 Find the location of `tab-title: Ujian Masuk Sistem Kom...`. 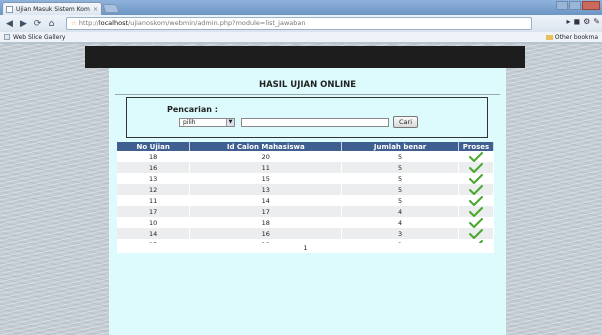

tab-title: Ujian Masuk Sistem Kom... is located at coordinates (53, 9).